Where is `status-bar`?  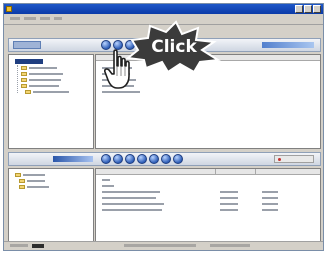 status-bar is located at coordinates (163, 245).